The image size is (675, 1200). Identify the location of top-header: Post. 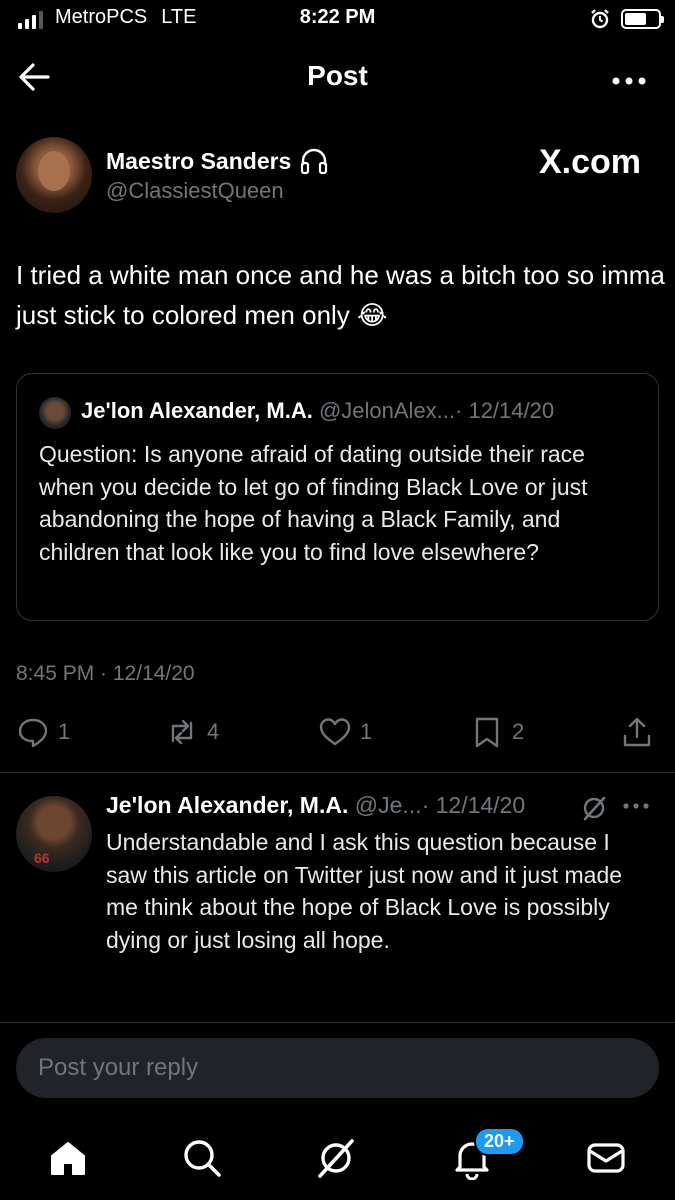
(337, 77).